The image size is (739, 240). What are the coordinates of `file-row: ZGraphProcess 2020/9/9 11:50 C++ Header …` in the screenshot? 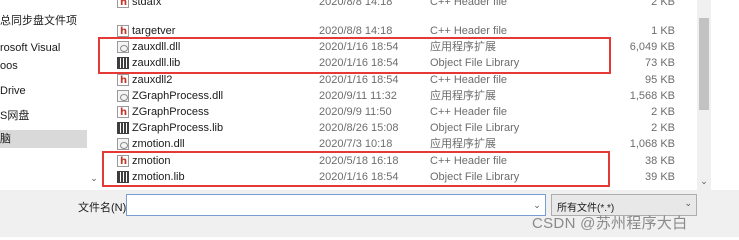 It's located at (397, 112).